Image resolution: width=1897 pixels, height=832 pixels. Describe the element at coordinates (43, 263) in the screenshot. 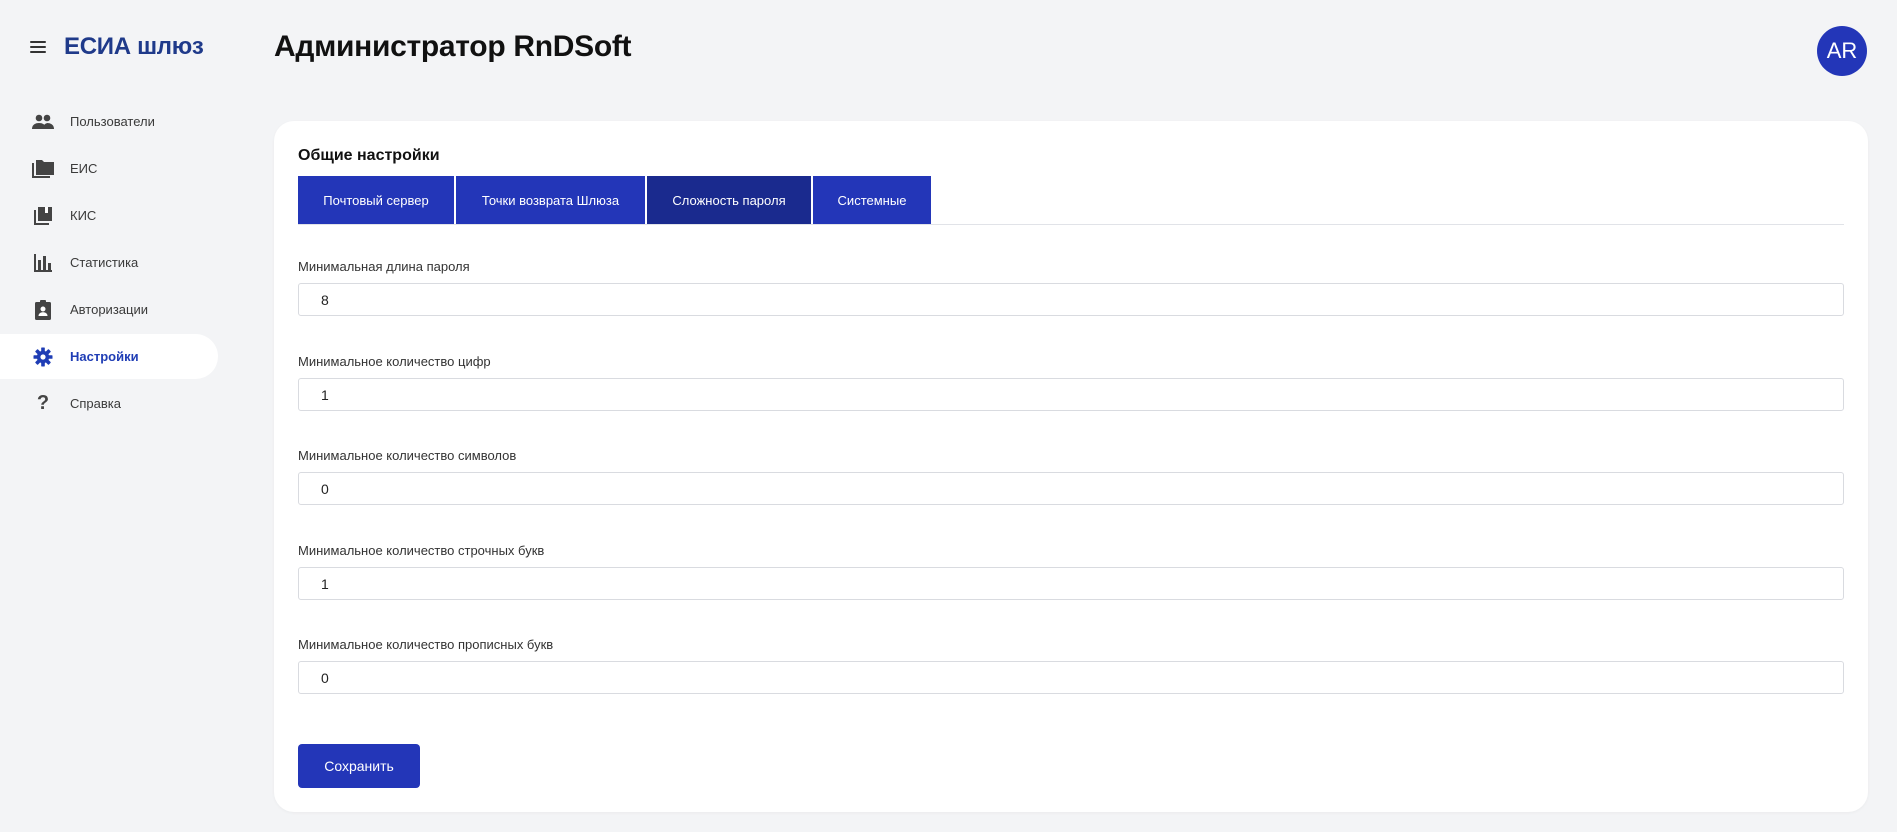

I see `bar-chart-icon` at that location.